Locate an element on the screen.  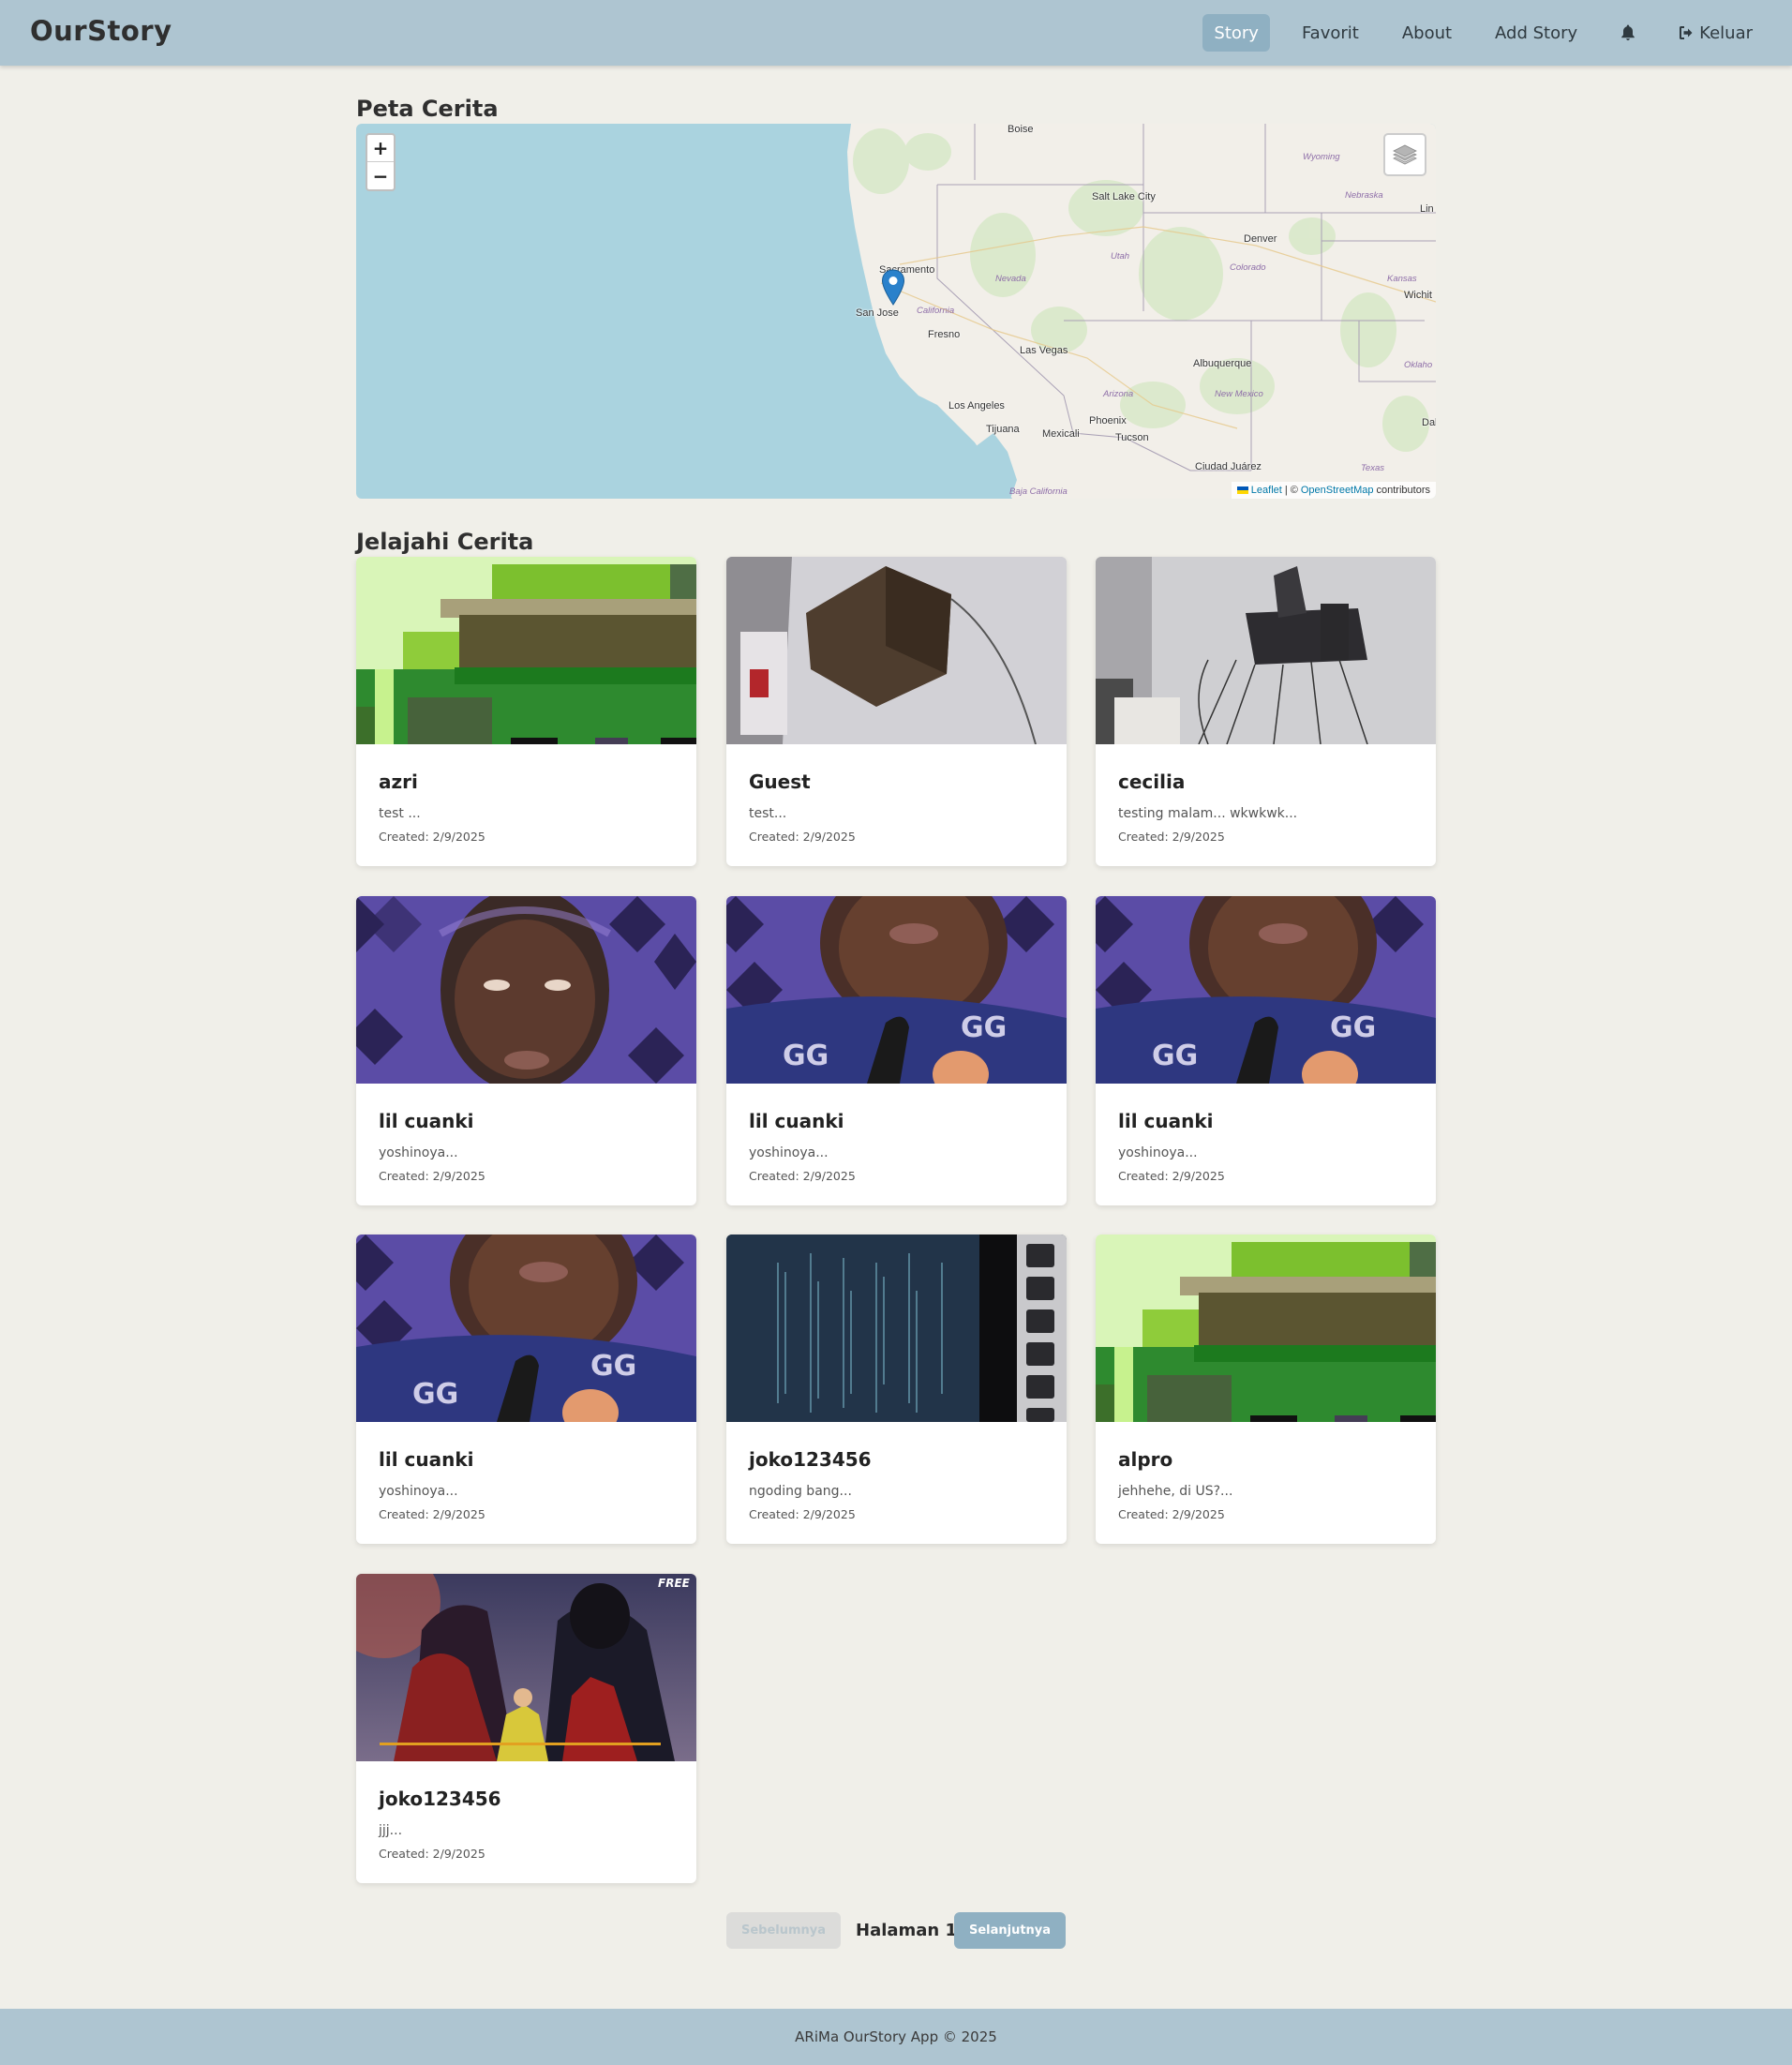
map-city-label: San Jose is located at coordinates (878, 313).